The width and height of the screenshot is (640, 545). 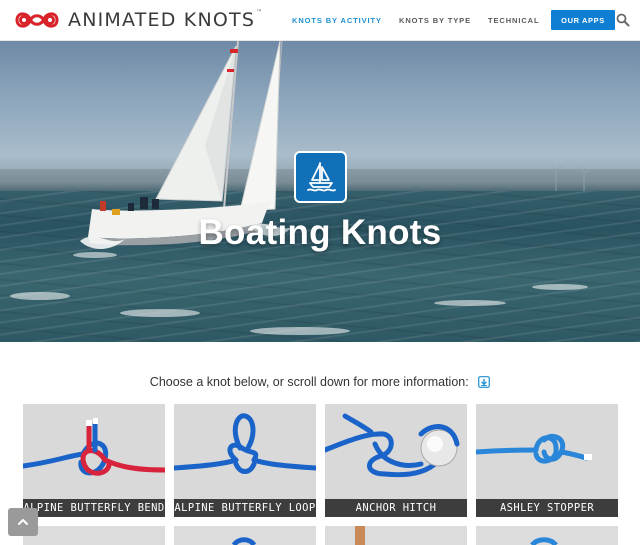 I want to click on anchor-hitch-image, so click(x=392, y=445).